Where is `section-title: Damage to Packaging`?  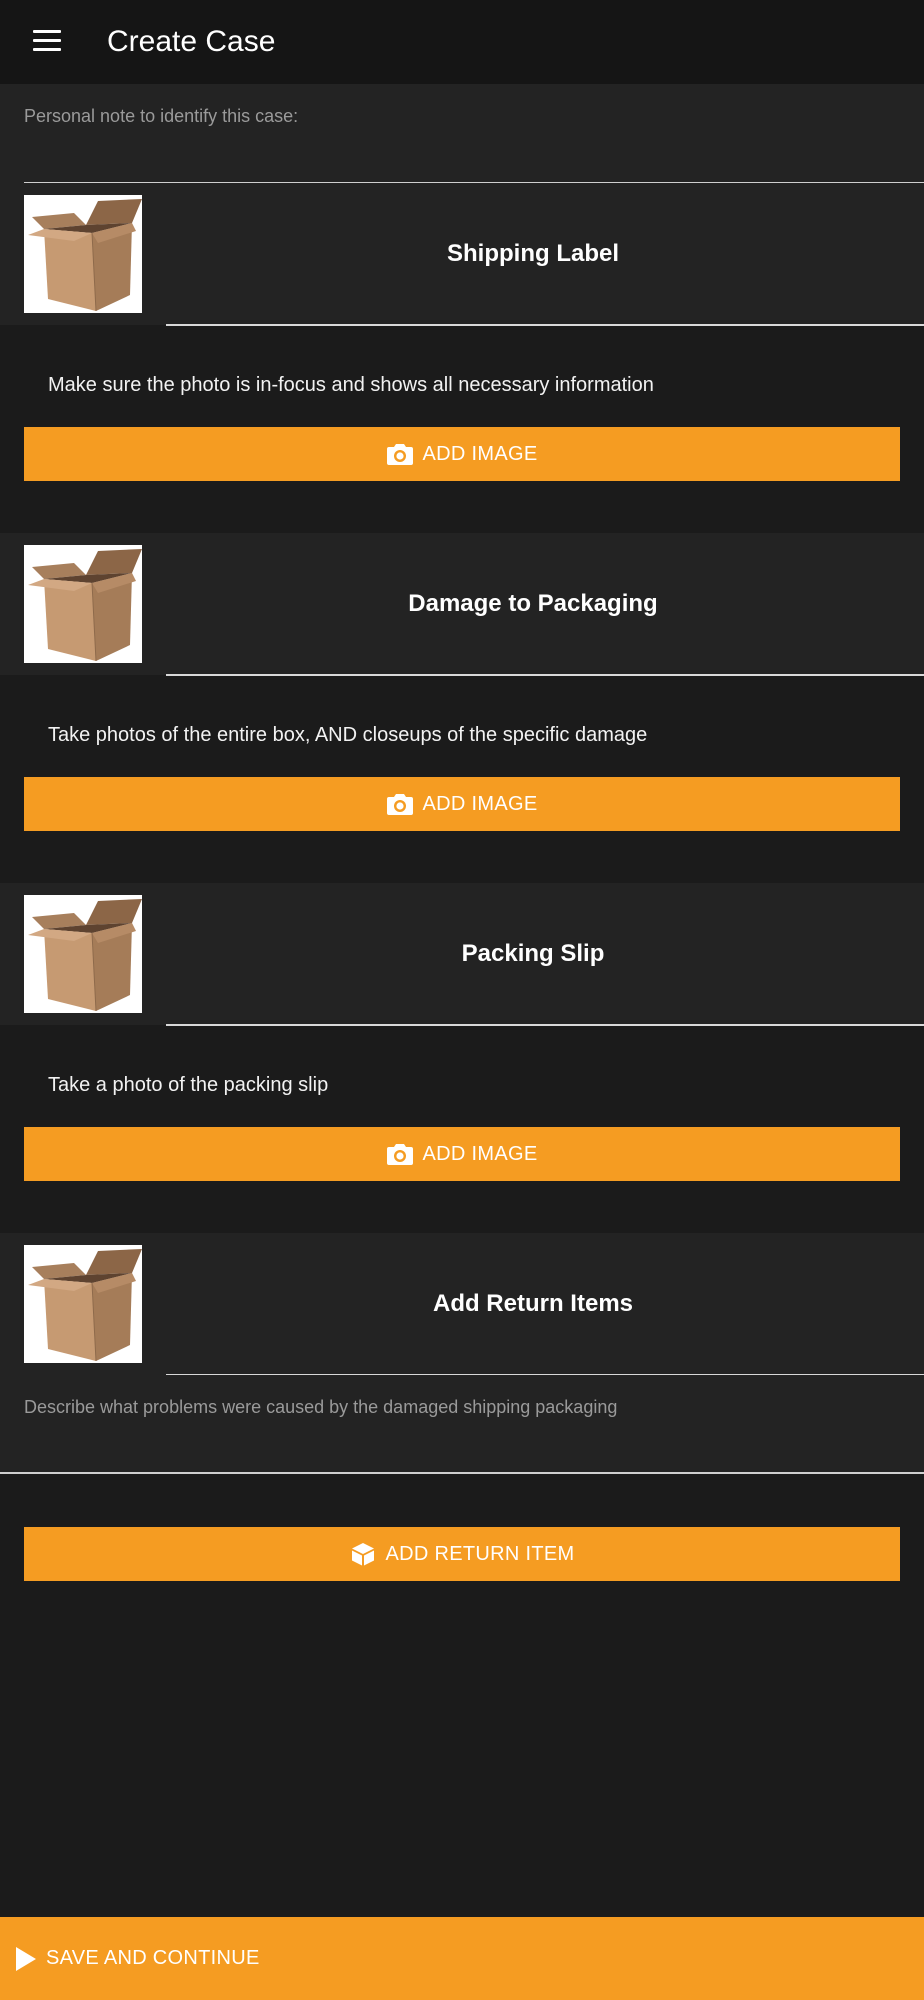
section-title: Damage to Packaging is located at coordinates (533, 603).